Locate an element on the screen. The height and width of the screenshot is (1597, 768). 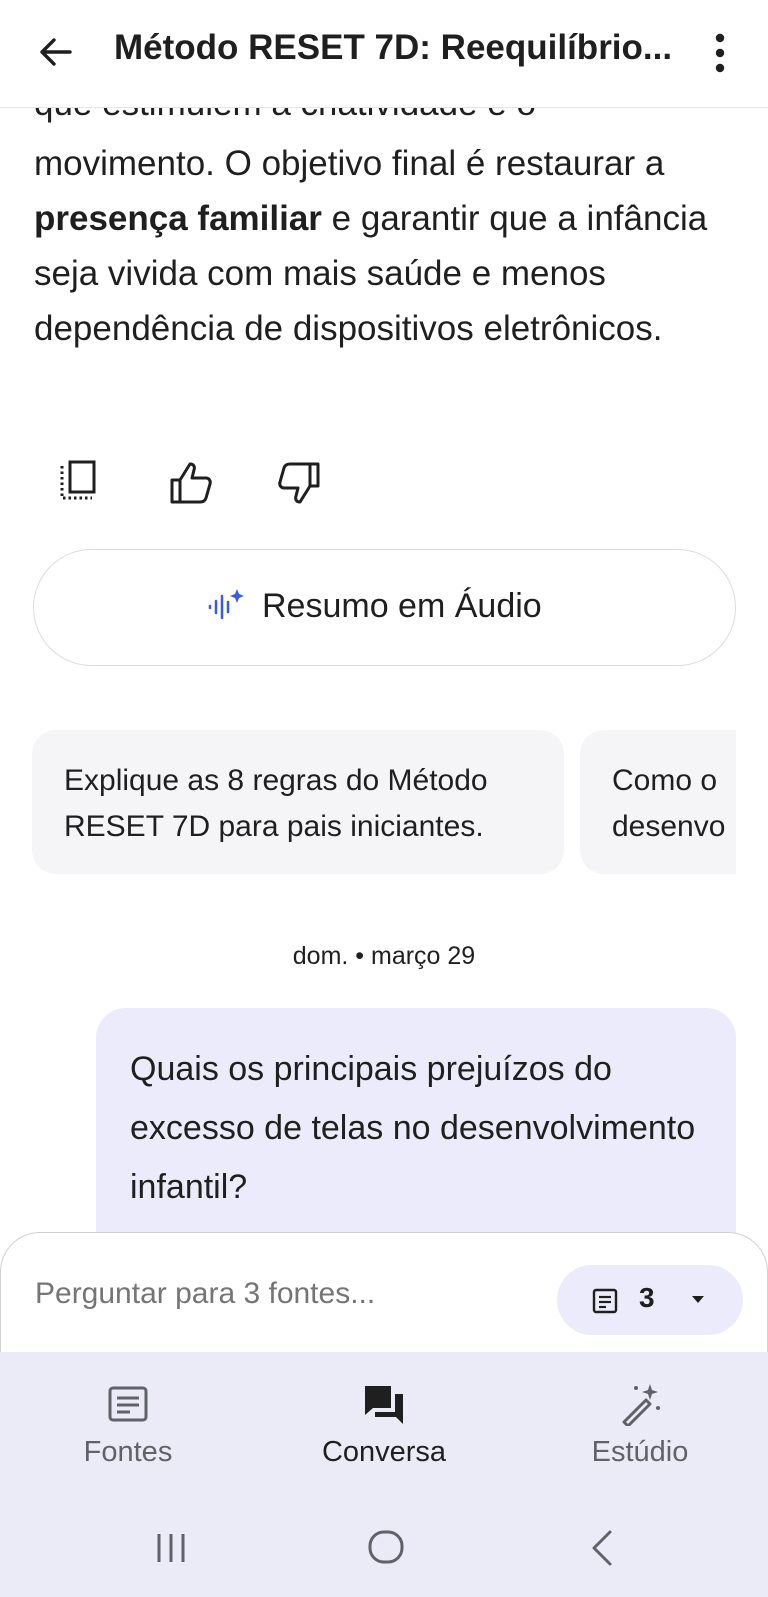
copy-button is located at coordinates (81, 483).